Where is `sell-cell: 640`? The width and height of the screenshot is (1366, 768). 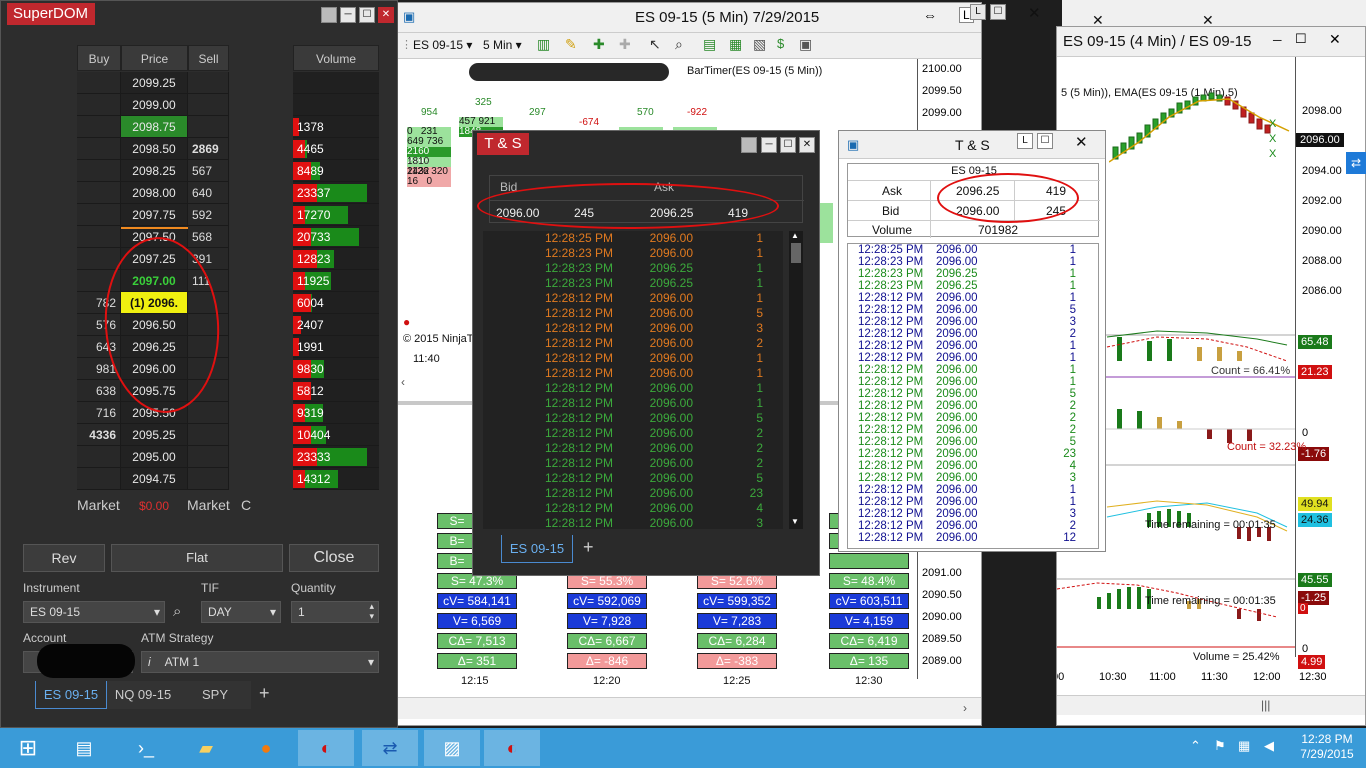
sell-cell: 640 is located at coordinates (208, 193).